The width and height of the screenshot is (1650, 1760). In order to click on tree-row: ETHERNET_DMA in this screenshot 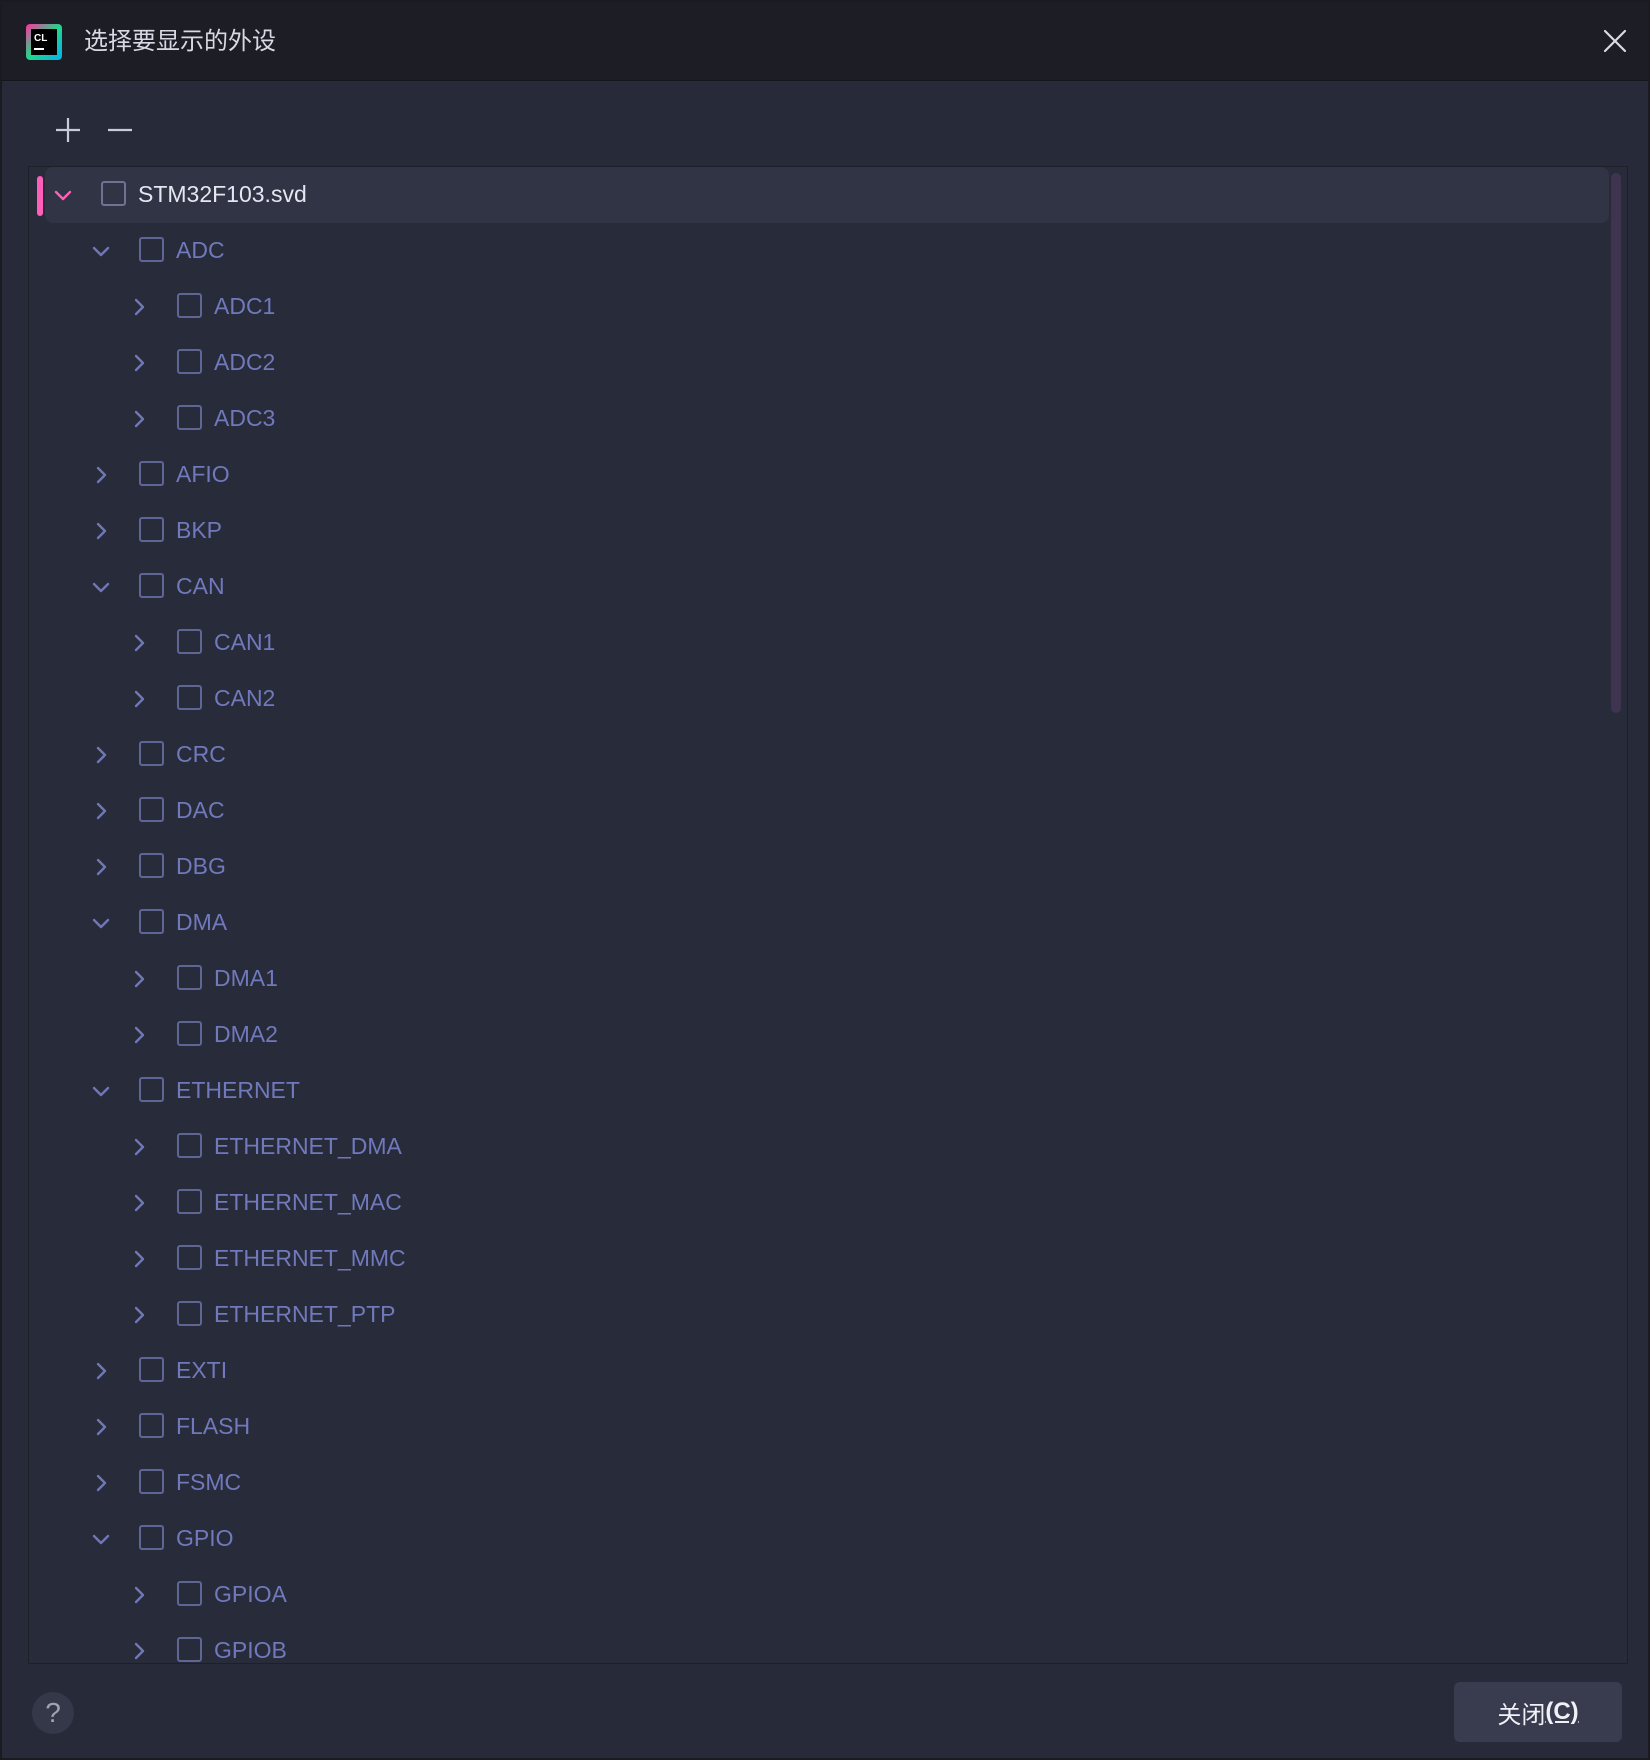, I will do `click(819, 1147)`.